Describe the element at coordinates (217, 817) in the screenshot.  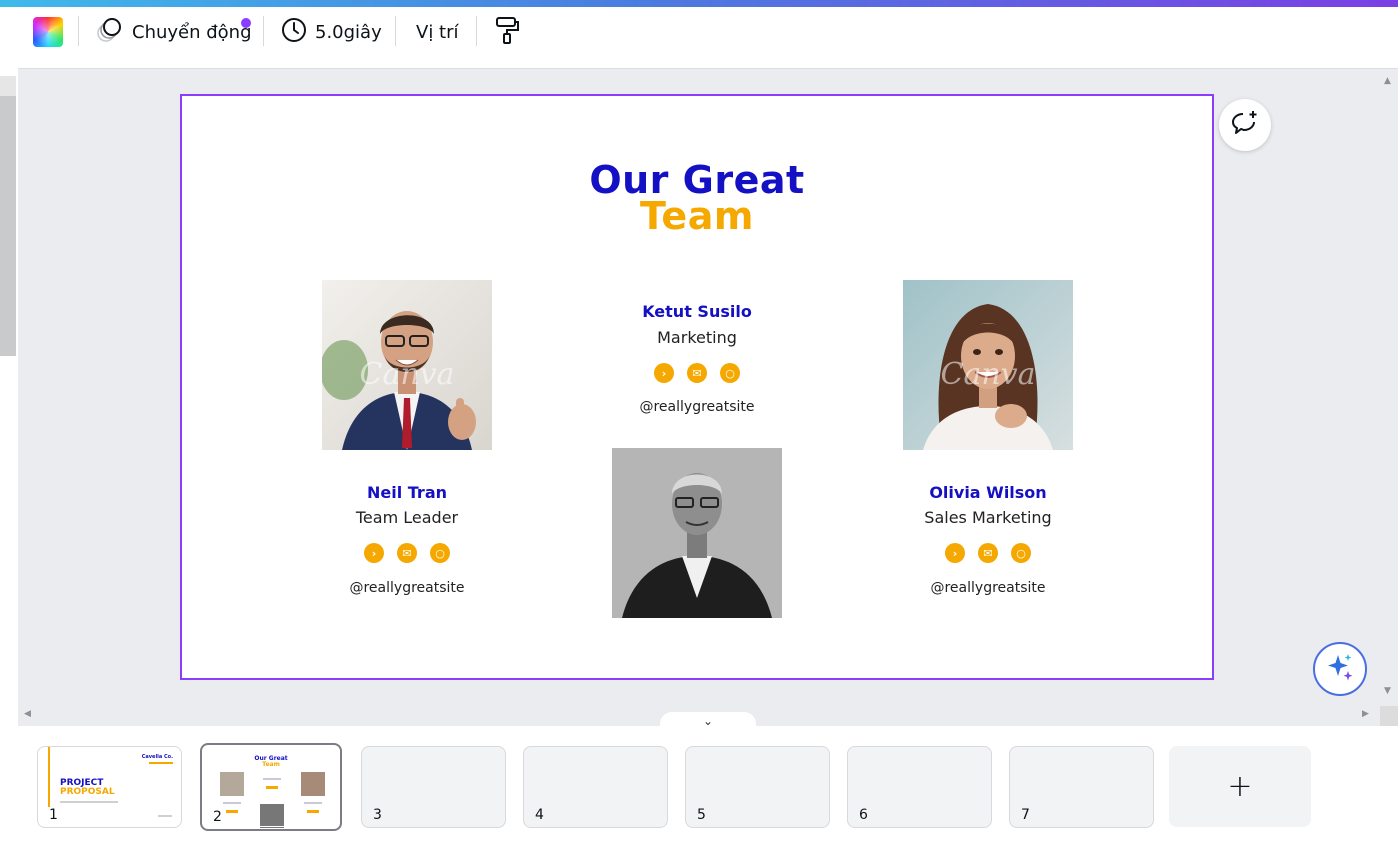
I see `page-number: 2` at that location.